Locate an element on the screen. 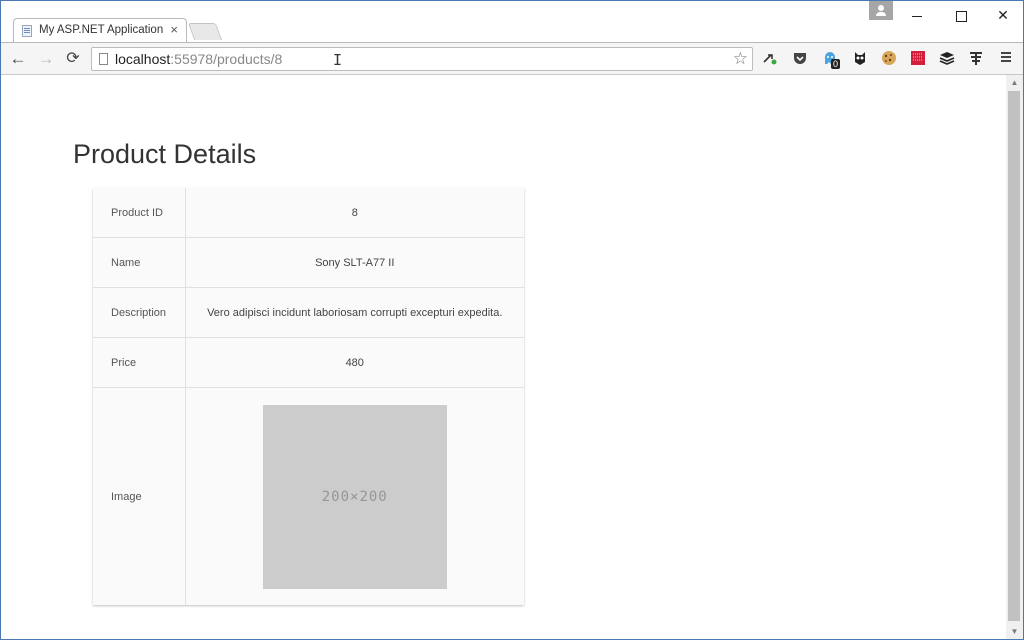 The height and width of the screenshot is (640, 1024). tab-strip: My ASP.NET Application × ✕ is located at coordinates (512, 22).